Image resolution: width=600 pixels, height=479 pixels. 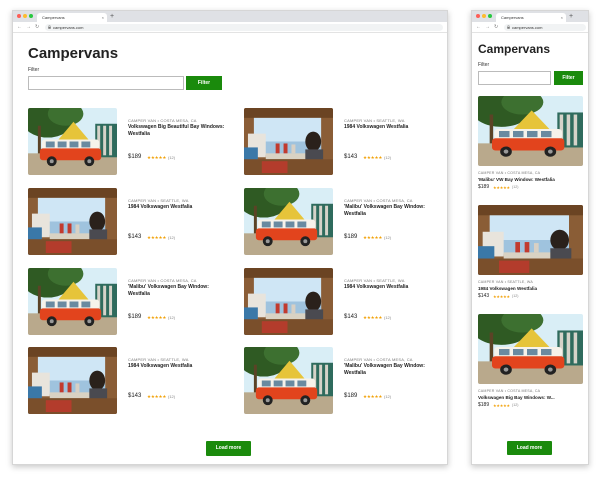 I want to click on listing-title: 'Malibu' VW Bay Window: Westfalia, so click(x=530, y=180).